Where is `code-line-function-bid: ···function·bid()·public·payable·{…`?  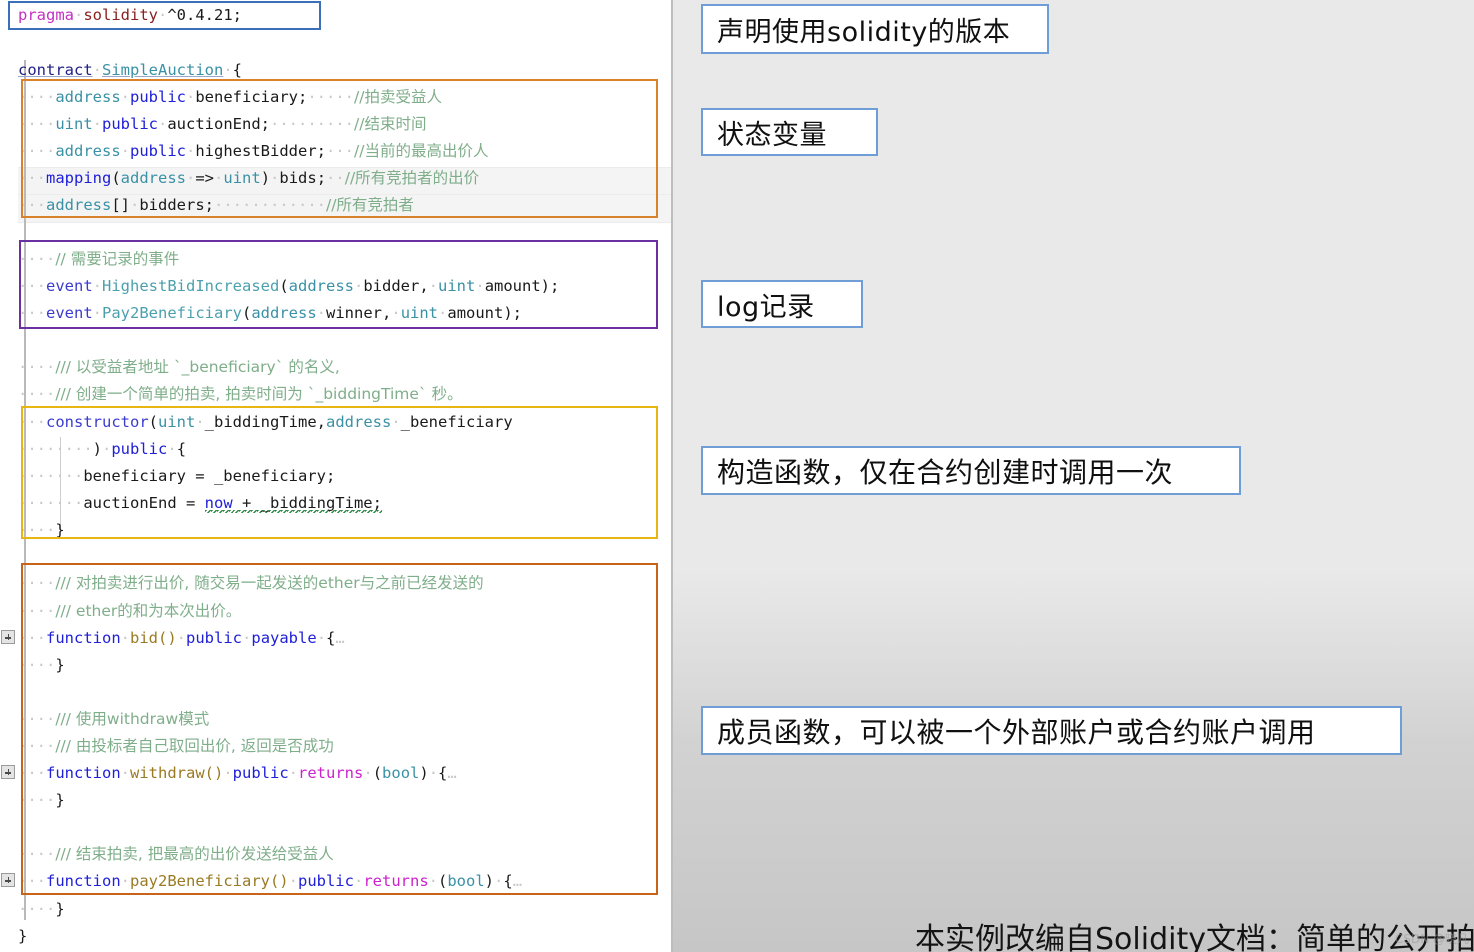
code-line-function-bid: ···function·bid()·public·payable·{… is located at coordinates (181, 638).